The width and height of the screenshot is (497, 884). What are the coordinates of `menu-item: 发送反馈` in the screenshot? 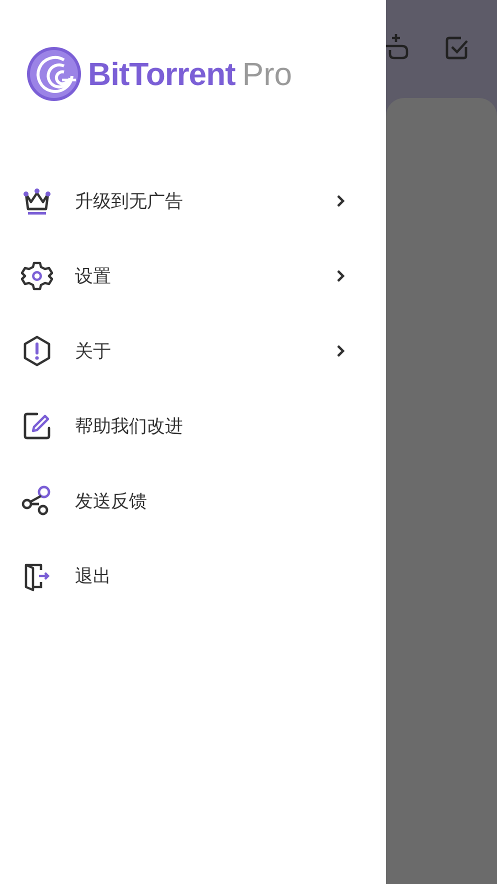 It's located at (193, 500).